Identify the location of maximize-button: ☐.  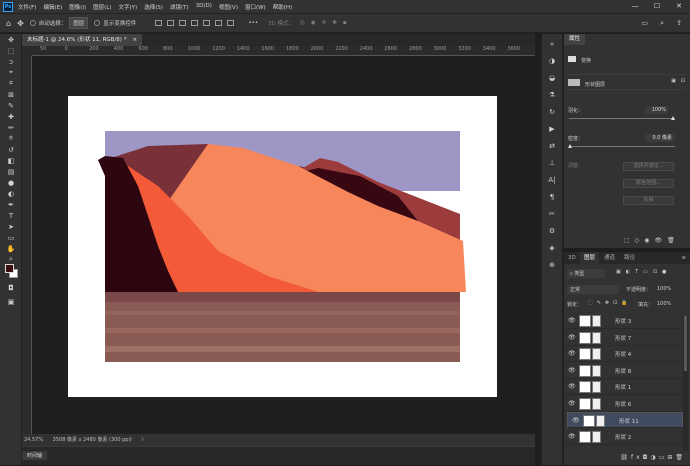
(657, 6).